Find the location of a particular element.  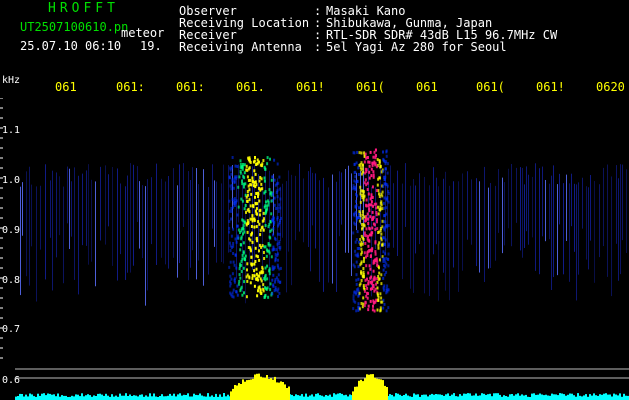

antenna-label: Receiving Antenna is located at coordinates (240, 47).